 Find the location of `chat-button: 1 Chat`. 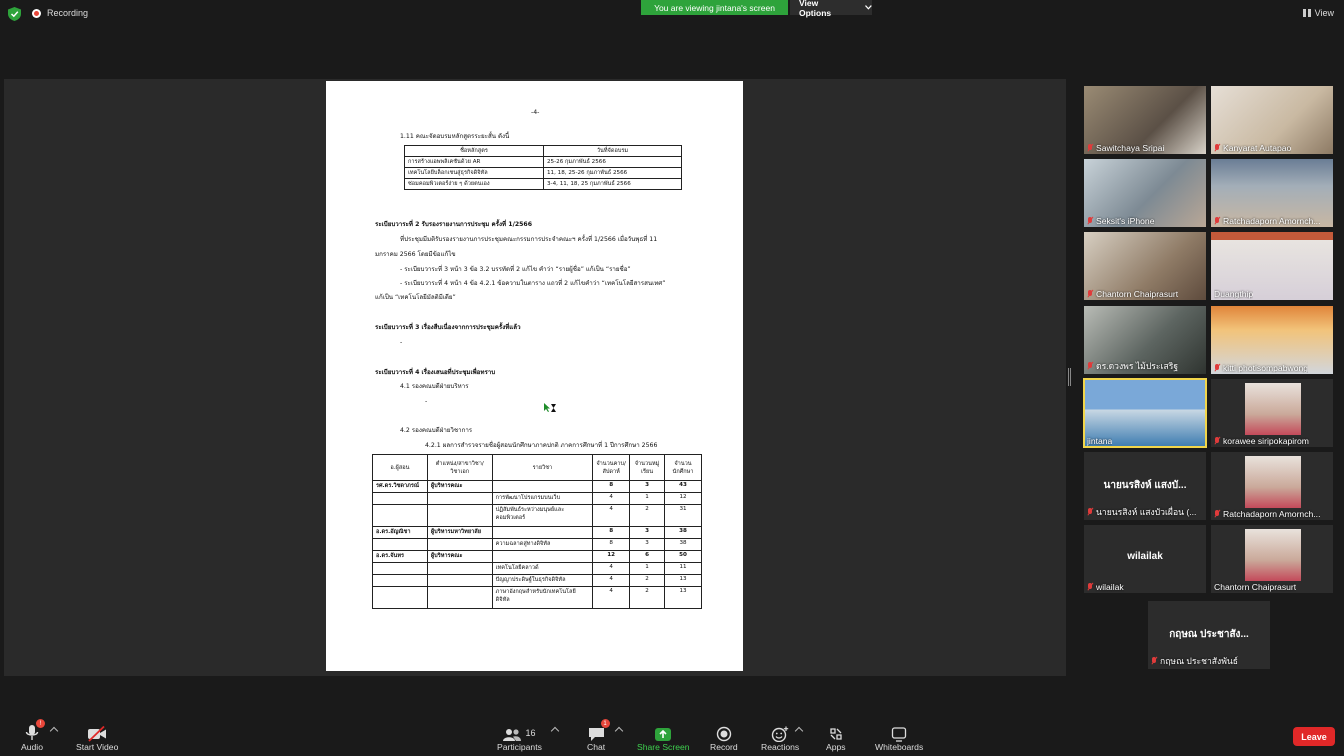

chat-button: 1 Chat is located at coordinates (598, 735).